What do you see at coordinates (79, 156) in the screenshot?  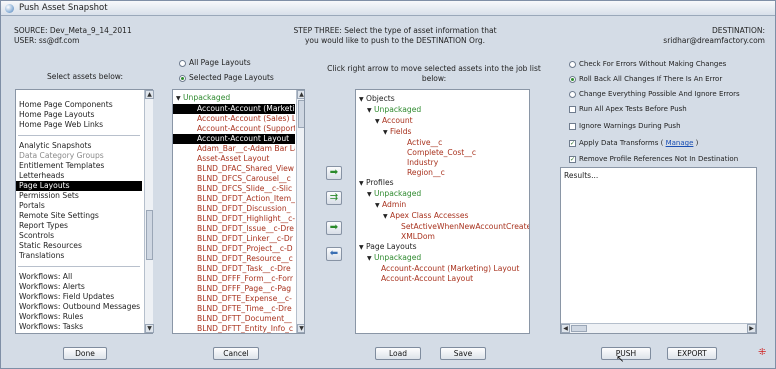 I see `asset-type-item: Data Category Groups` at bounding box center [79, 156].